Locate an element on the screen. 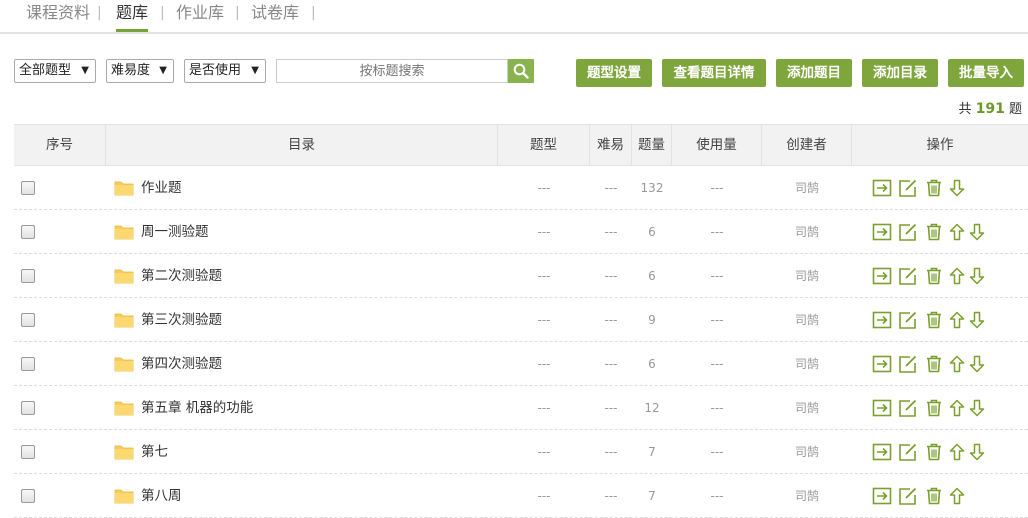 Image resolution: width=1028 pixels, height=518 pixels. cell-difficulty: --- is located at coordinates (611, 452).